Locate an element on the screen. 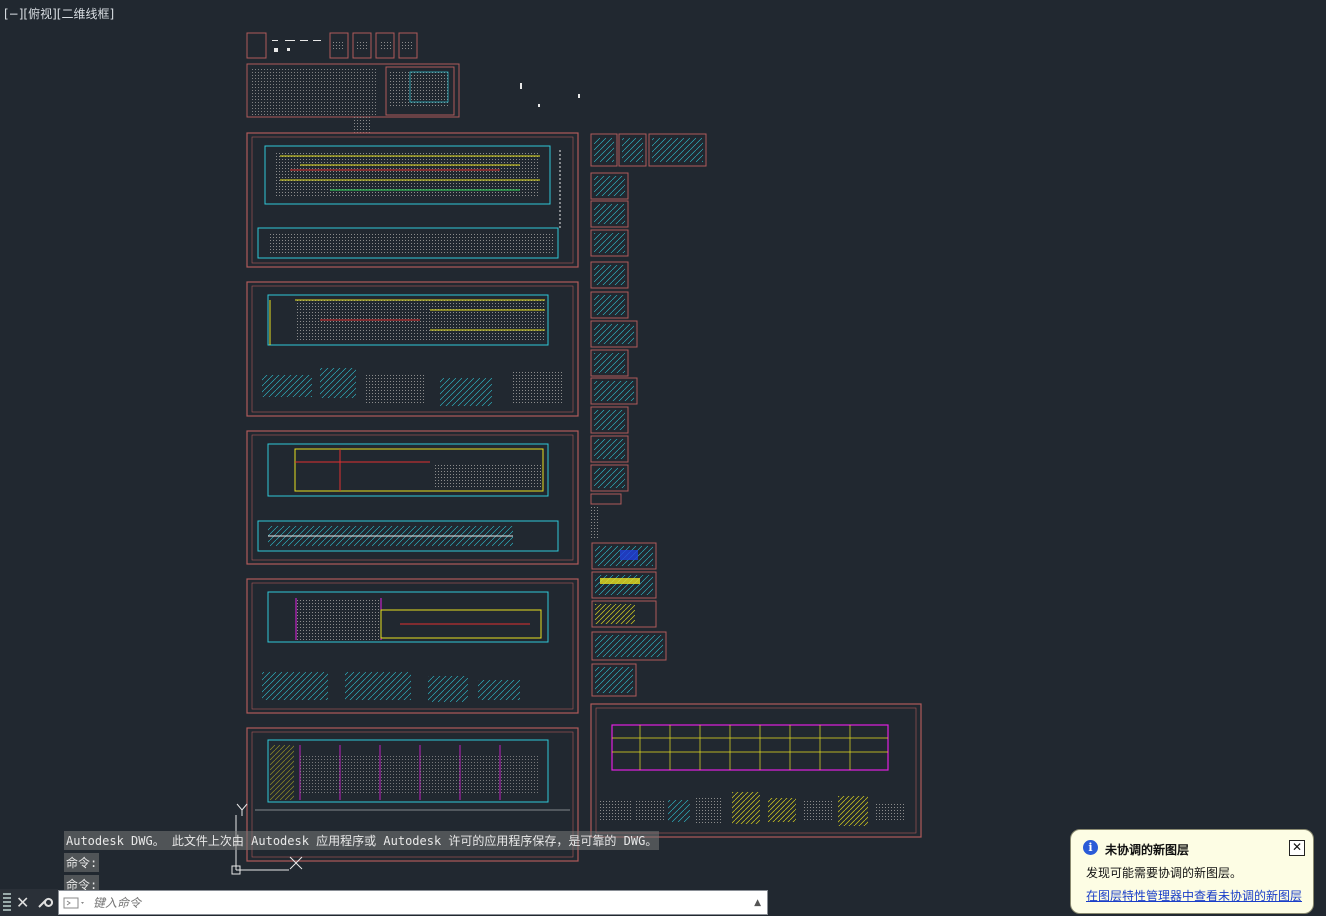 The height and width of the screenshot is (916, 1326). notification-link: 在图层特性管理器中查看未协调的新图层 is located at coordinates (1194, 895).